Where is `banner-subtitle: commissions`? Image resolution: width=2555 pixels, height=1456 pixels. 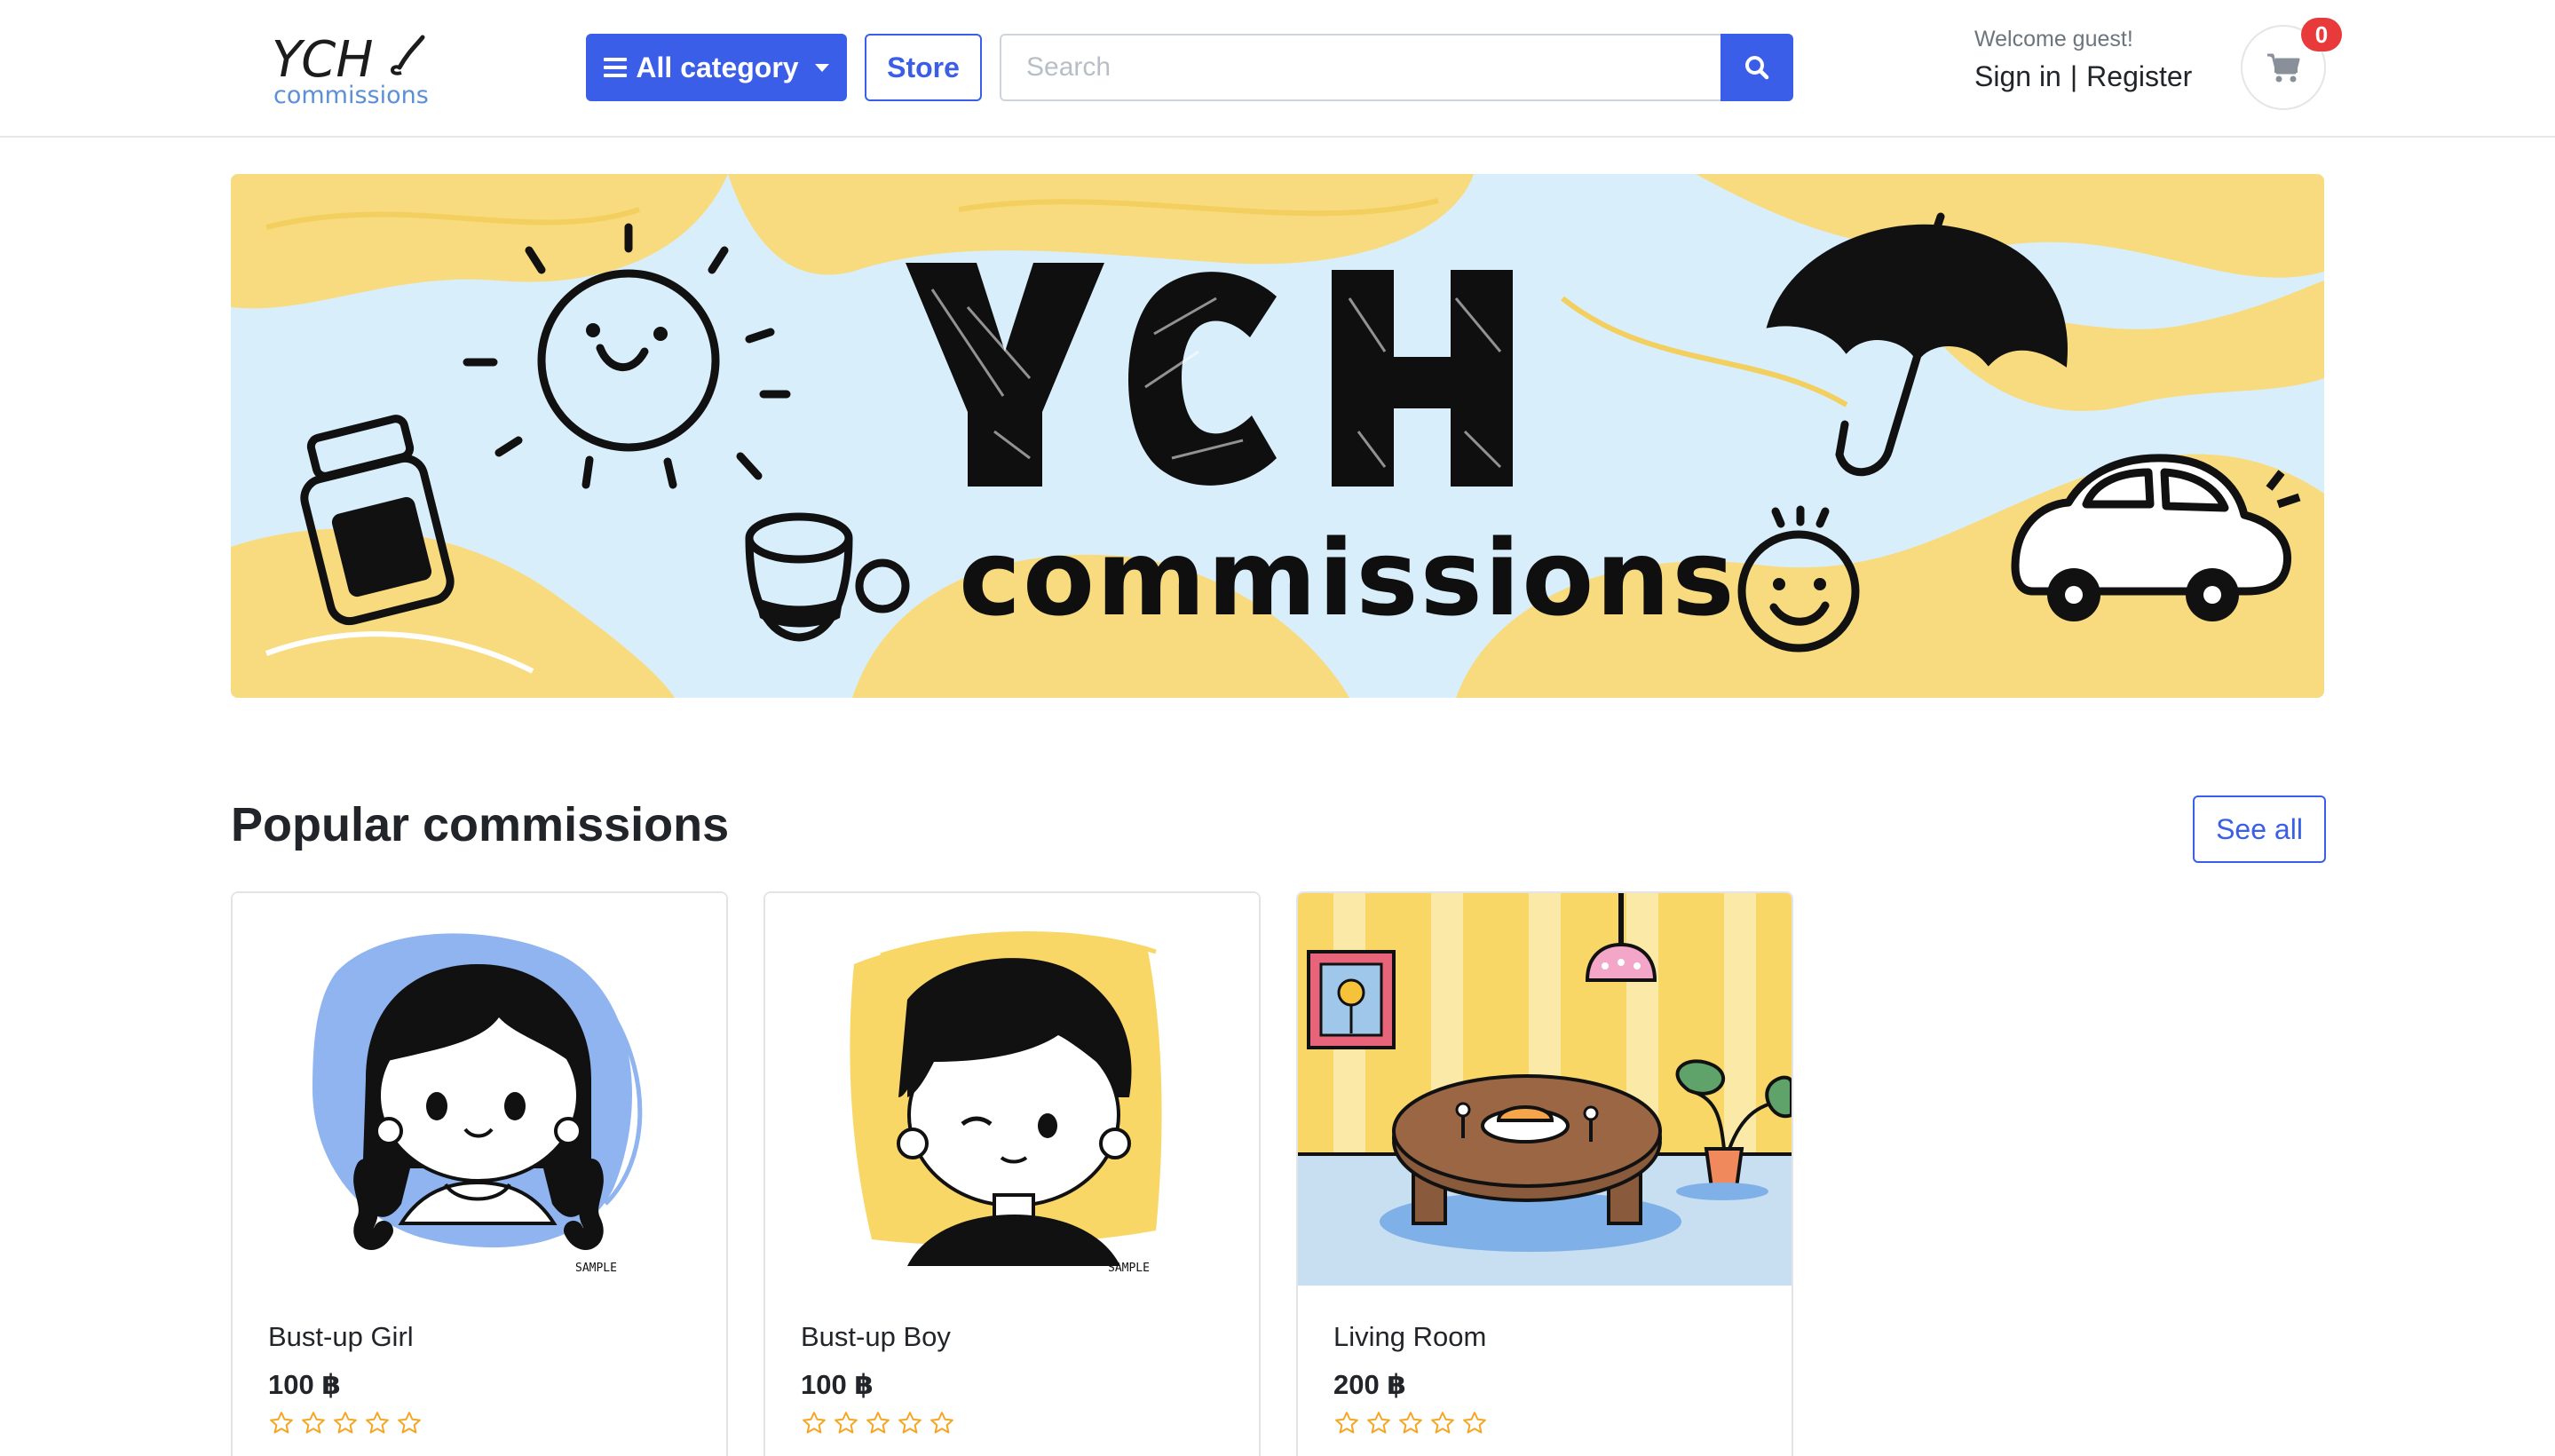 banner-subtitle: commissions is located at coordinates (1347, 578).